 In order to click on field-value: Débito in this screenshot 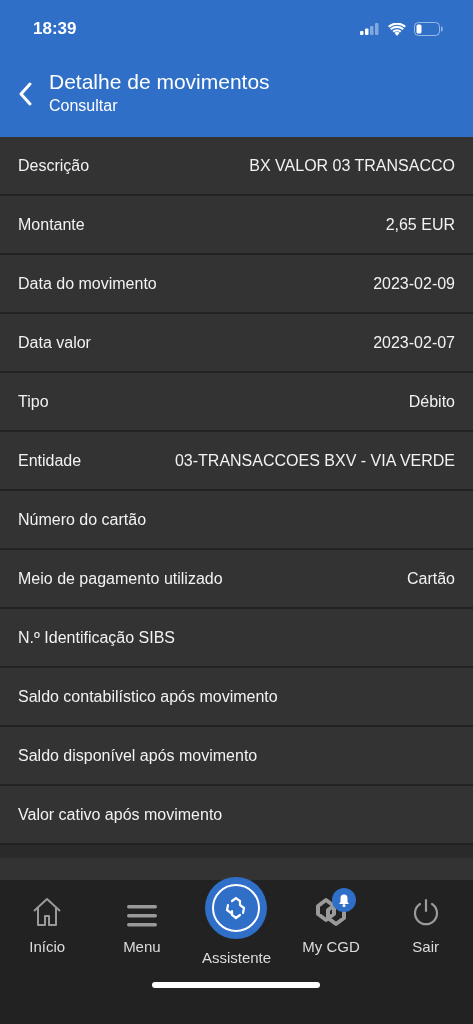, I will do `click(431, 401)`.